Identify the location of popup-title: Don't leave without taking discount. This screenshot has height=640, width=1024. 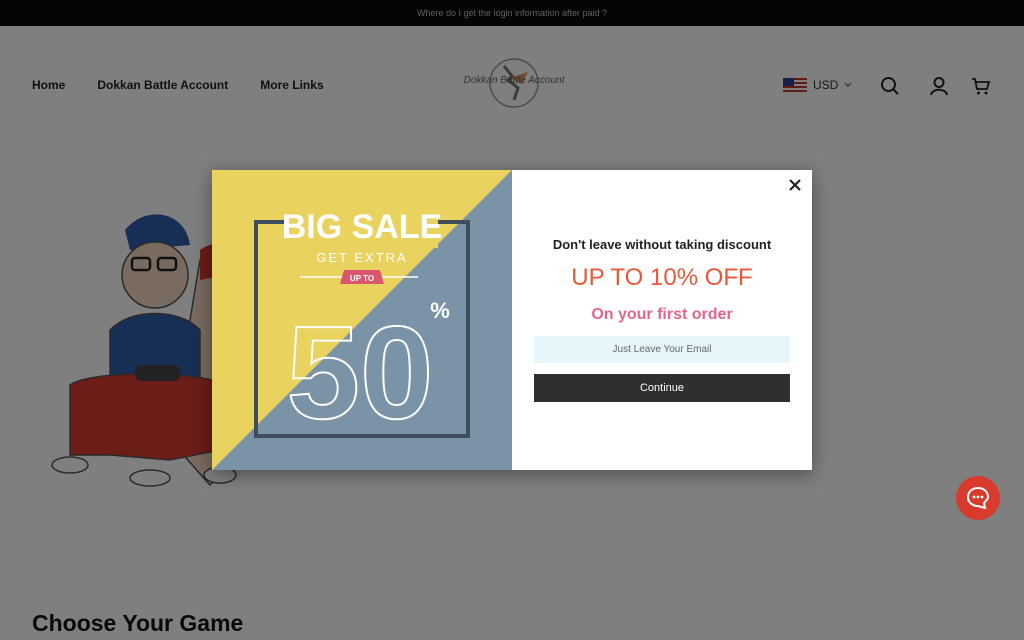
(662, 244).